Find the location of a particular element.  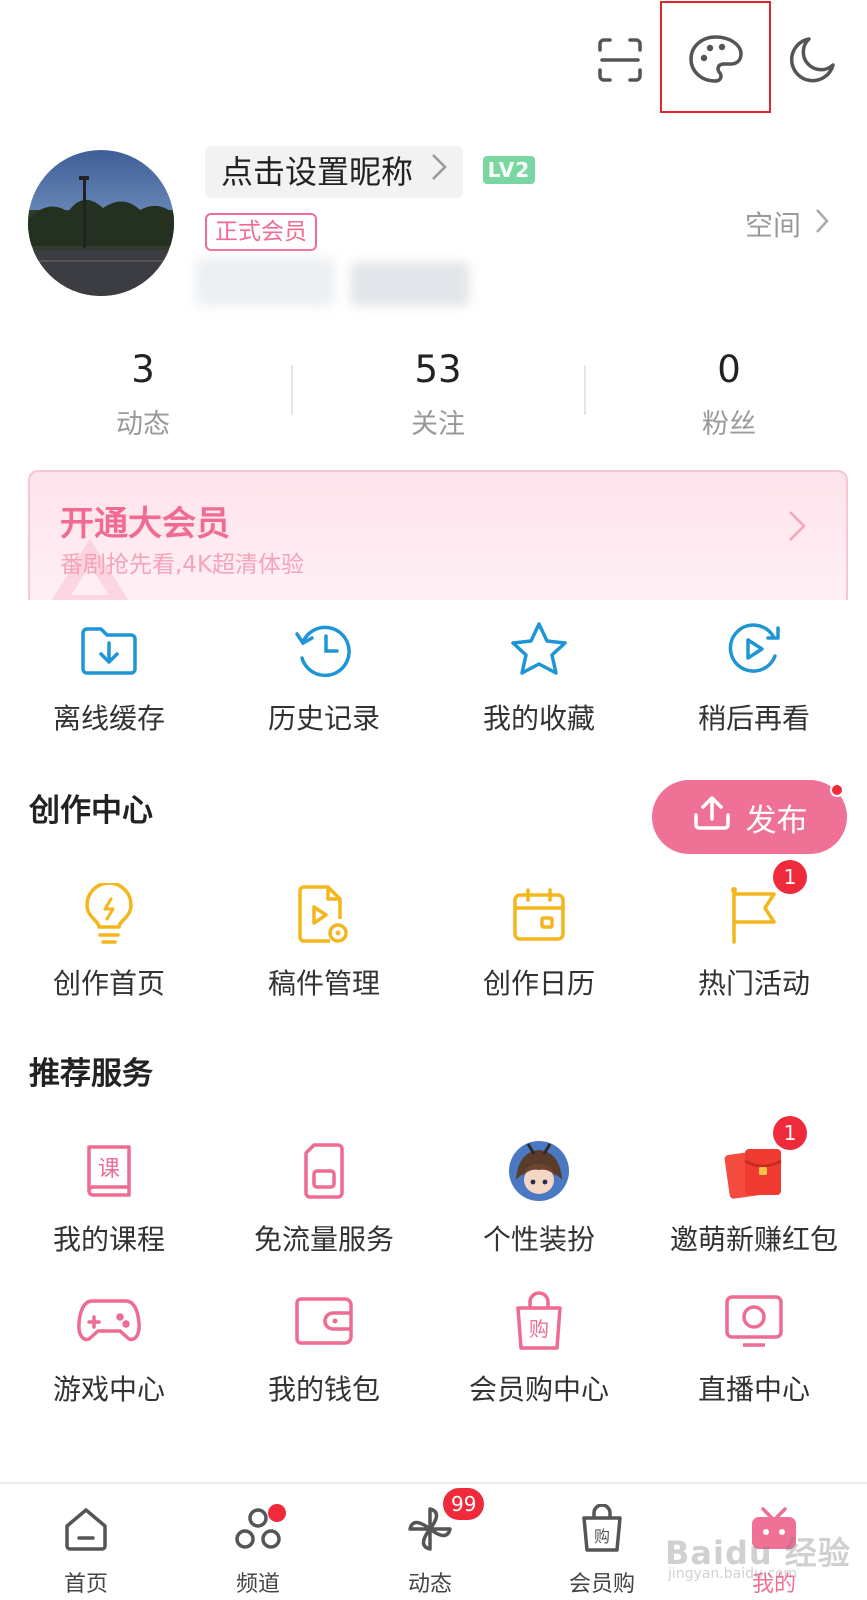

tab-label: 动态 is located at coordinates (429, 1584).